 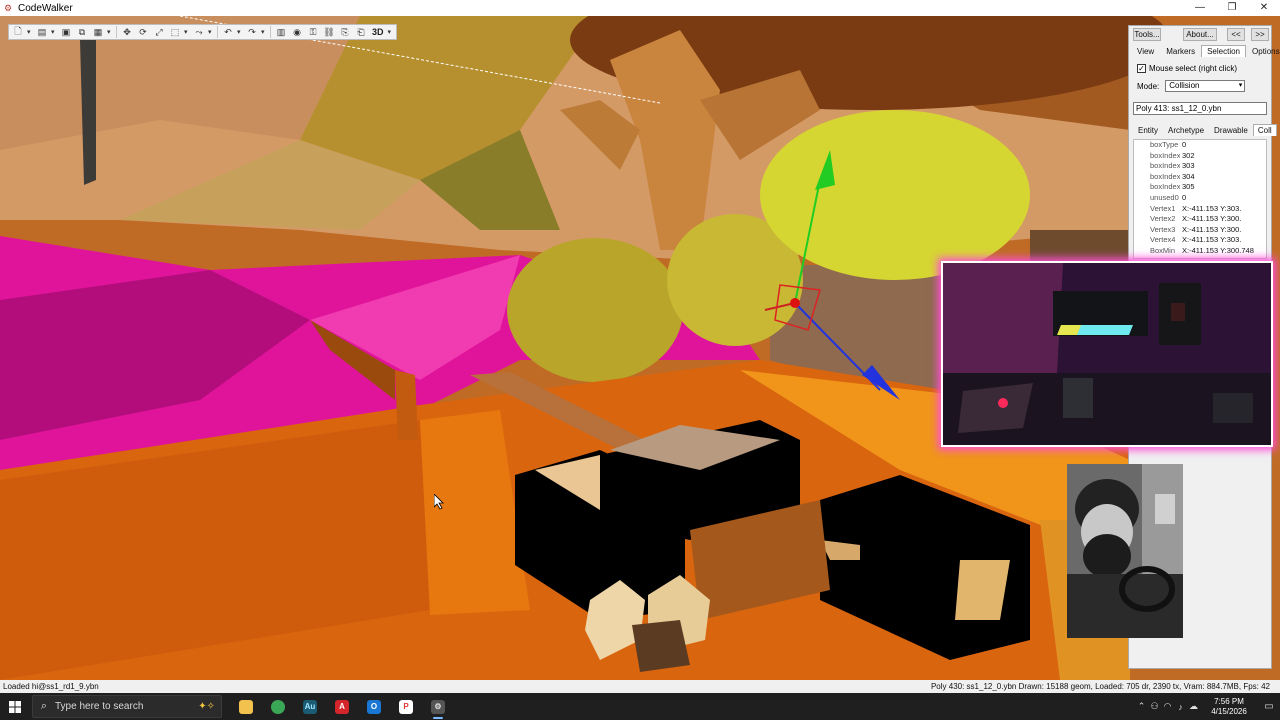 I want to click on mode-select-value: Collision, so click(x=1184, y=85).